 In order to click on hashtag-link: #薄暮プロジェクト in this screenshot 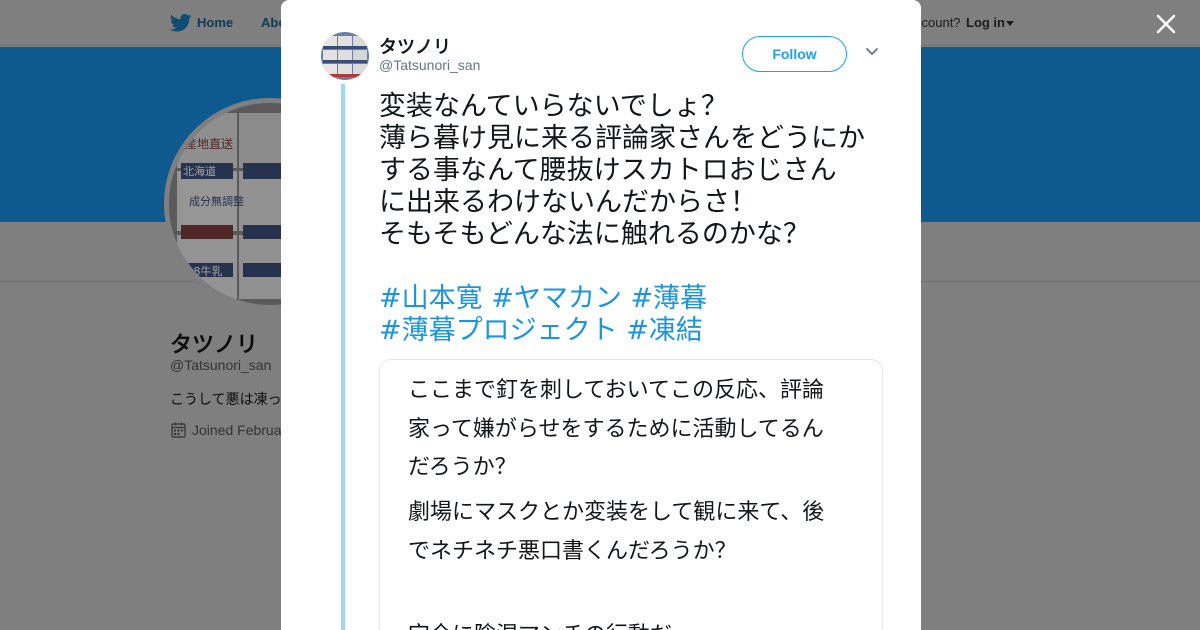, I will do `click(498, 330)`.